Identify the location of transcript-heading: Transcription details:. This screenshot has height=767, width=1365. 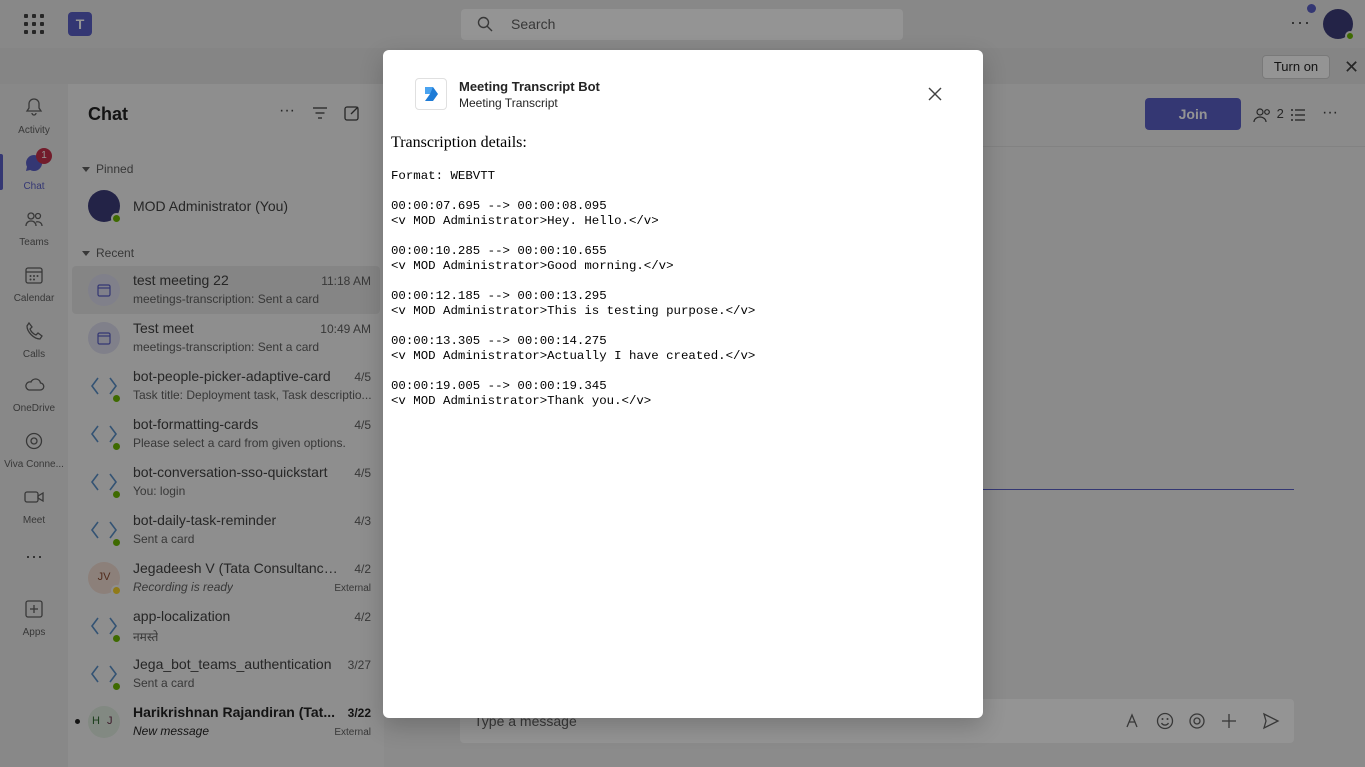
(459, 142).